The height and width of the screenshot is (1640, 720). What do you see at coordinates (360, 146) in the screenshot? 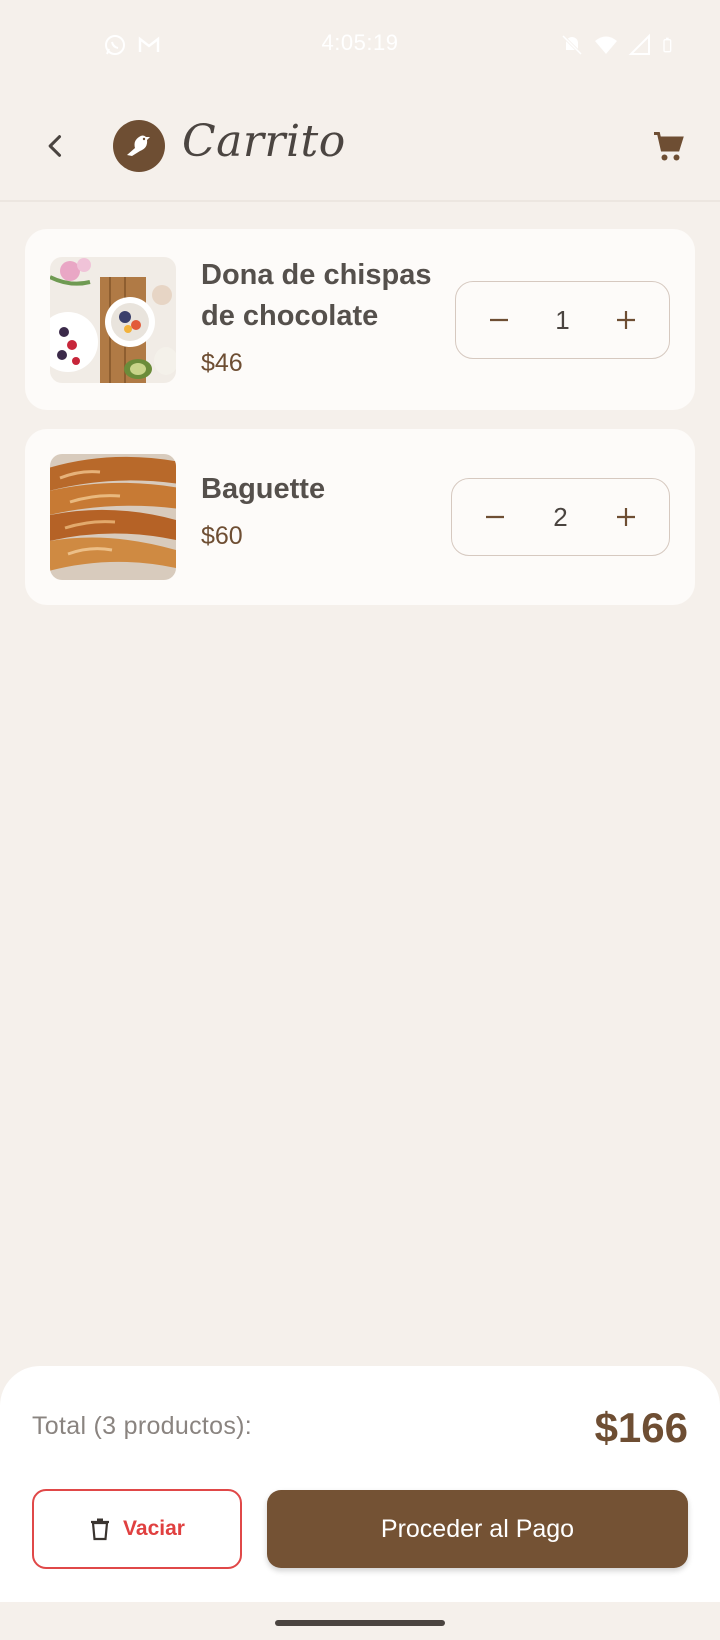
I see `app-bar: Carrito` at bounding box center [360, 146].